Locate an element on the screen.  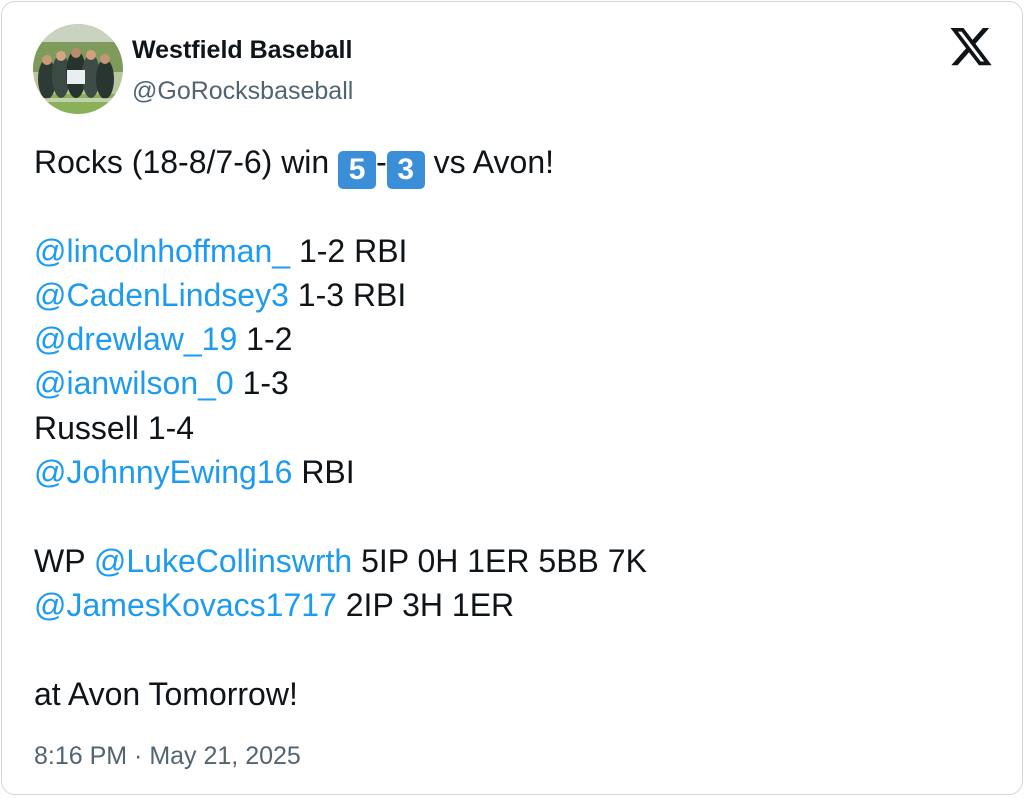
batter-line: @CadenLindsey3 1-3 RBI is located at coordinates (340, 295).